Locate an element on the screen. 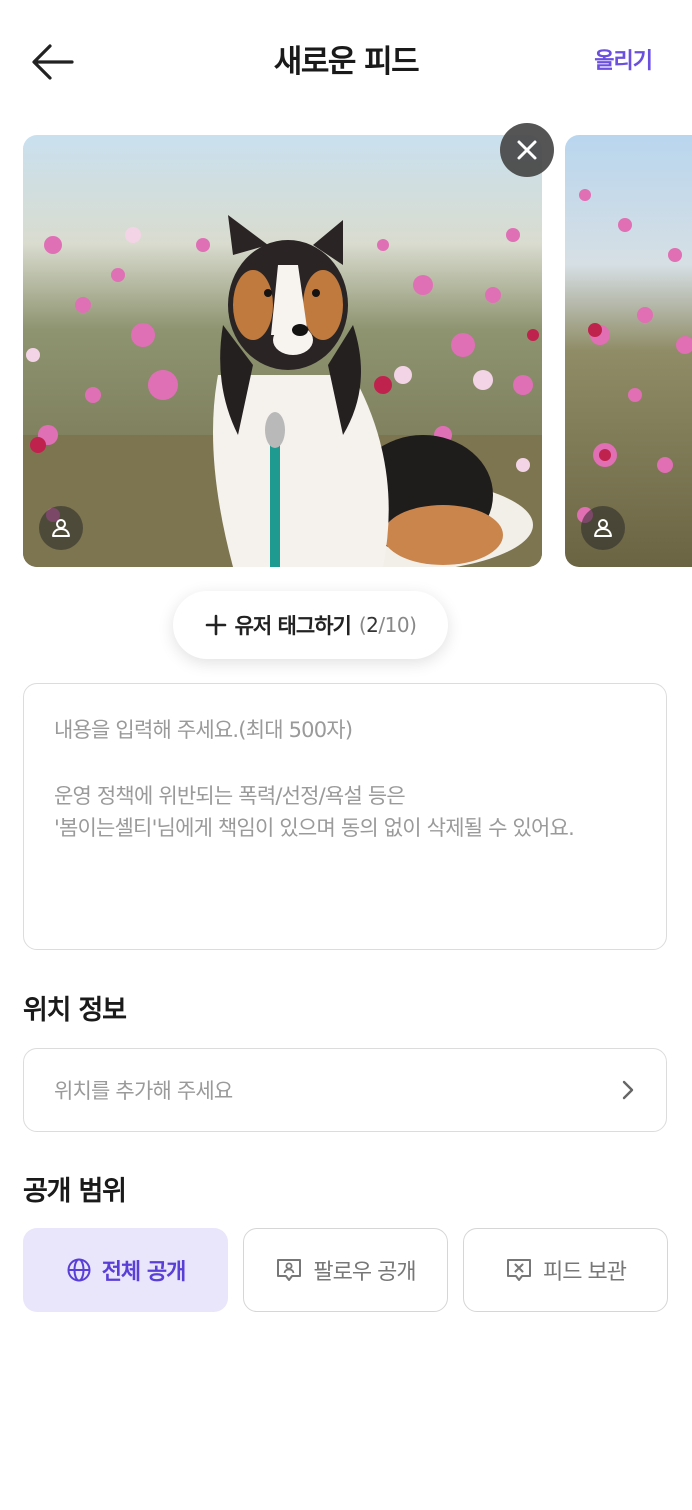  visibility-followers-label: 팔로우 공개 is located at coordinates (364, 1272).